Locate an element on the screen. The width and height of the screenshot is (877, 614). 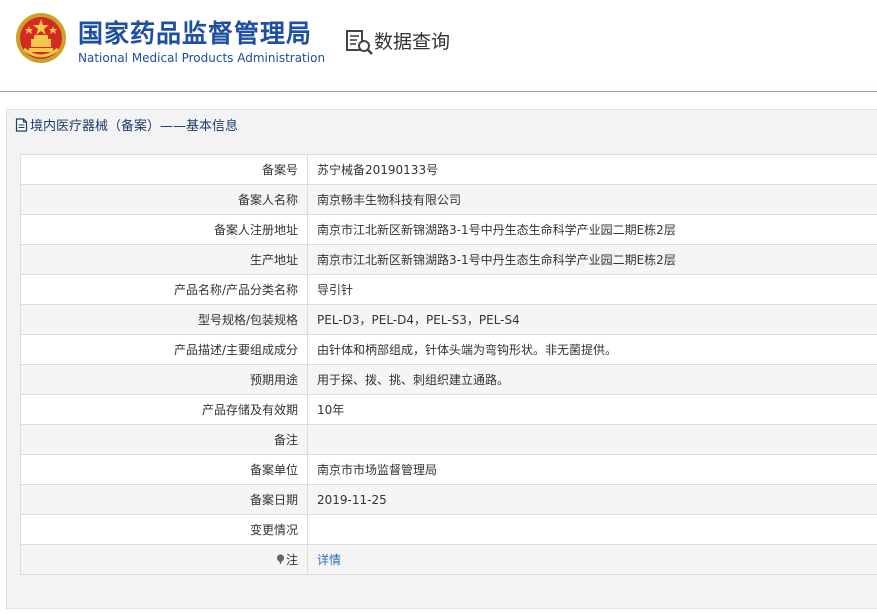
row-label: 备注 is located at coordinates (164, 439).